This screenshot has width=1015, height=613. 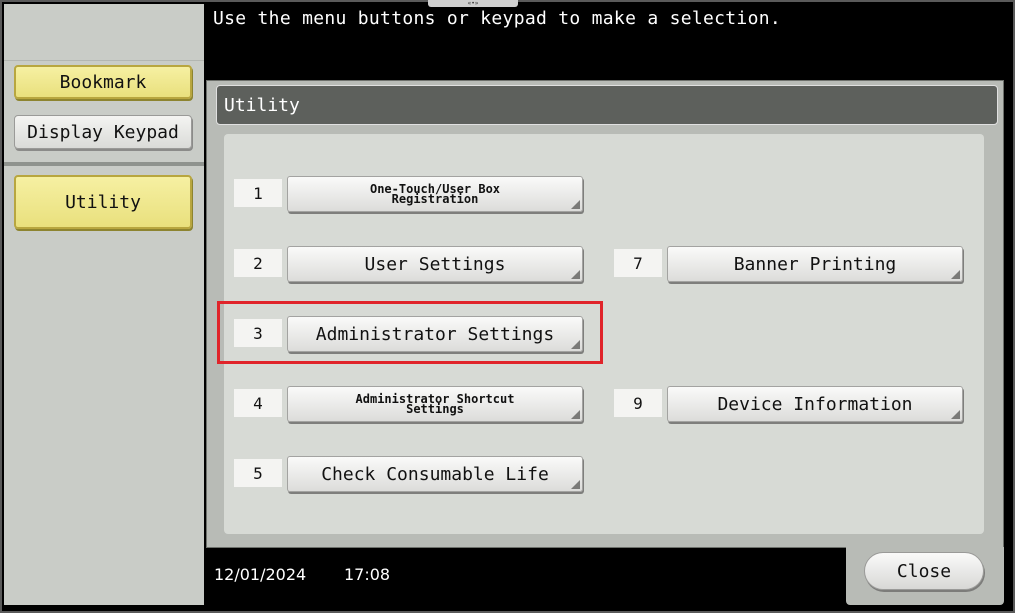 I want to click on bookmark-button: Bookmark, so click(x=103, y=82).